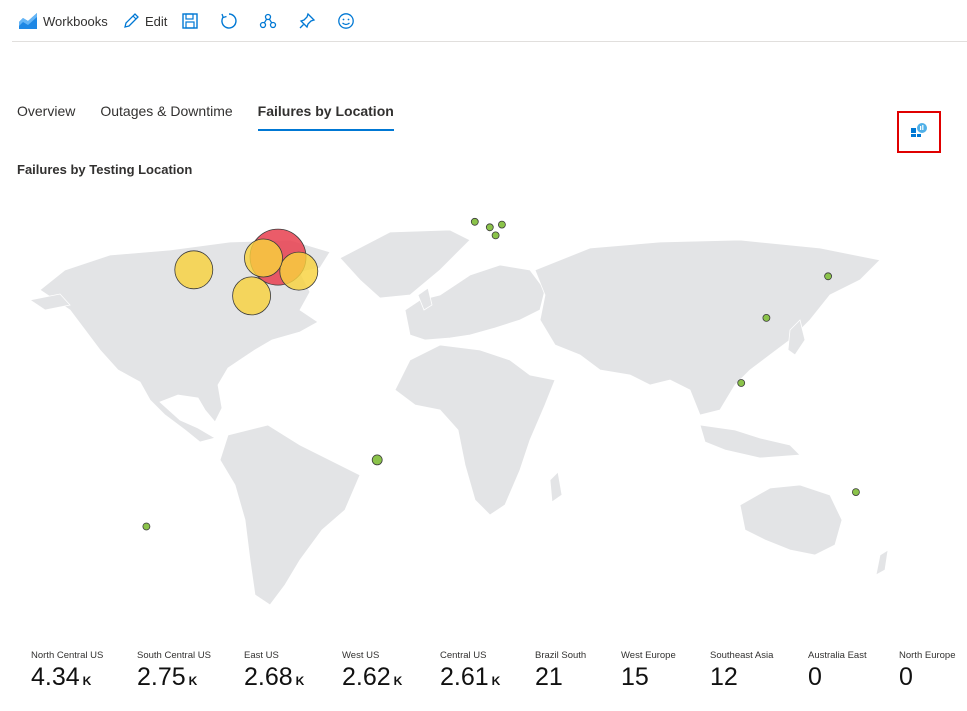 The width and height of the screenshot is (967, 711). What do you see at coordinates (325, 117) in the screenshot?
I see `tab-failures-by-location: Failures by Location` at bounding box center [325, 117].